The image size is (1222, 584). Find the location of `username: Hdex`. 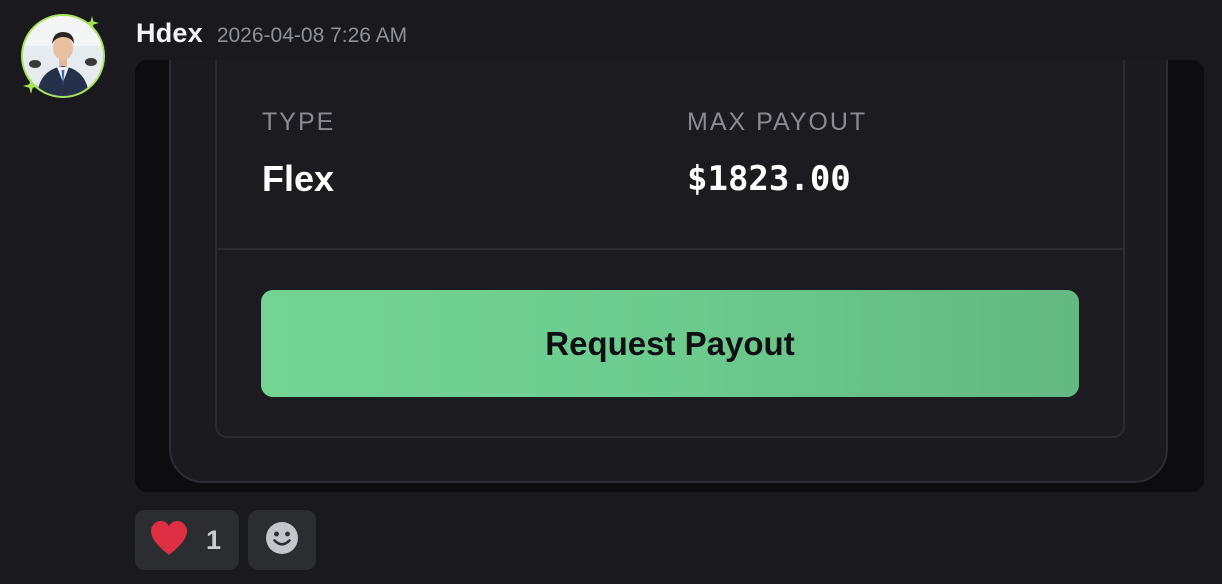

username: Hdex is located at coordinates (169, 33).